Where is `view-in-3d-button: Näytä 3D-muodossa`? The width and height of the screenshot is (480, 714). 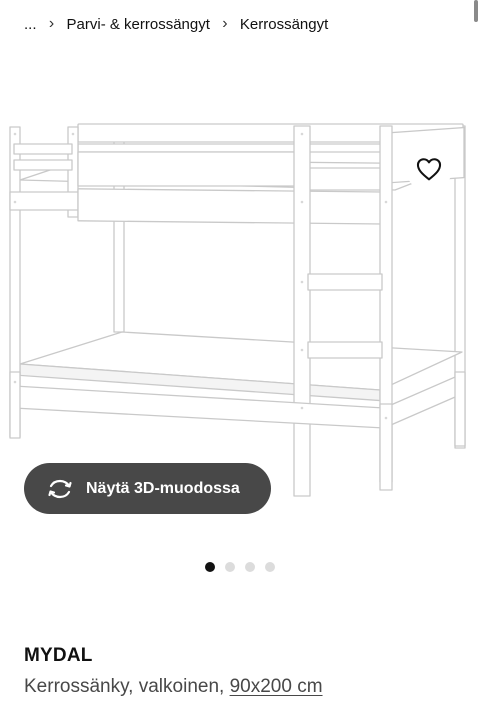
view-in-3d-button: Näytä 3D-muodossa is located at coordinates (147, 488).